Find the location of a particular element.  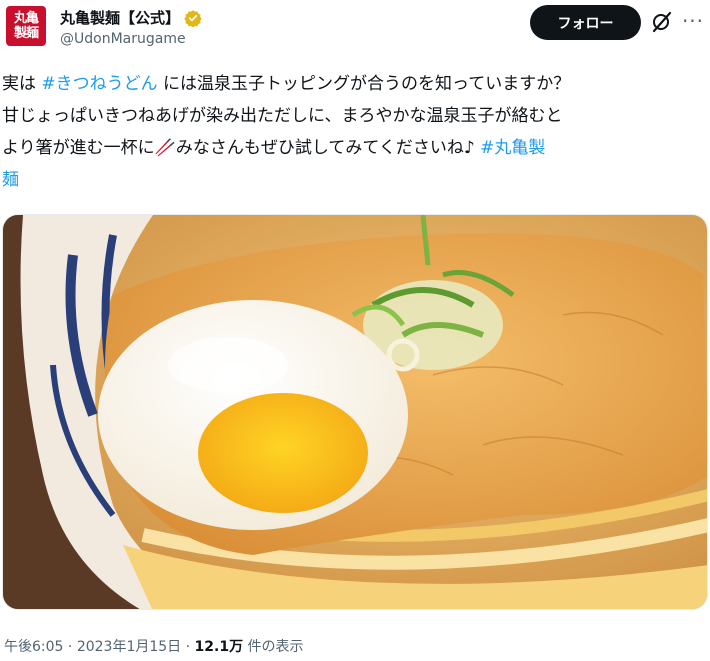

grok-icon is located at coordinates (662, 22).